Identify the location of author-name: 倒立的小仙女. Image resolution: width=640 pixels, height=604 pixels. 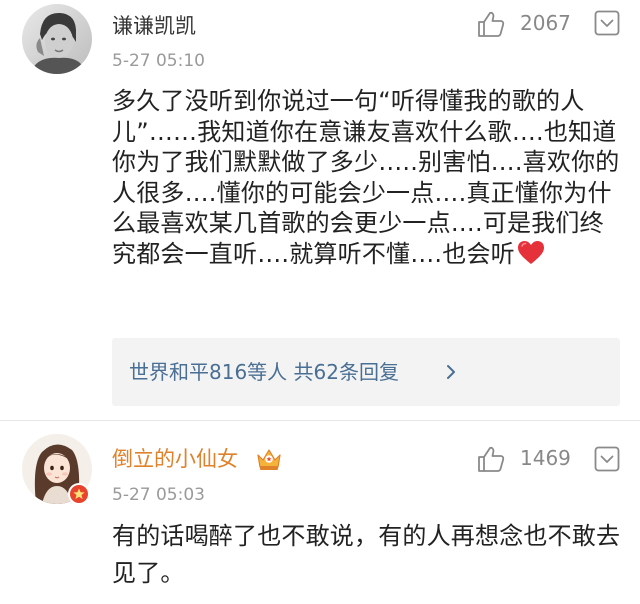
(175, 459).